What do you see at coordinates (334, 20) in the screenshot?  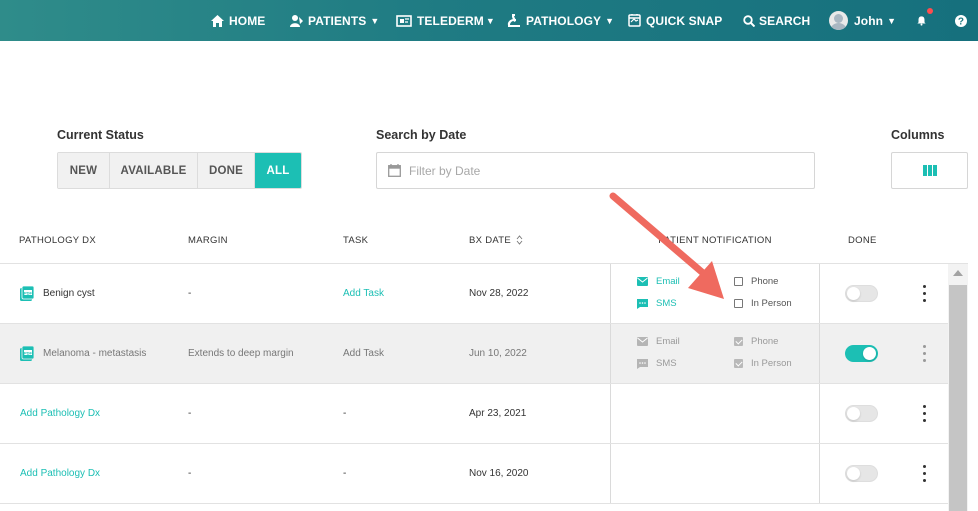 I see `nav-patients: PATIENTS ▼` at bounding box center [334, 20].